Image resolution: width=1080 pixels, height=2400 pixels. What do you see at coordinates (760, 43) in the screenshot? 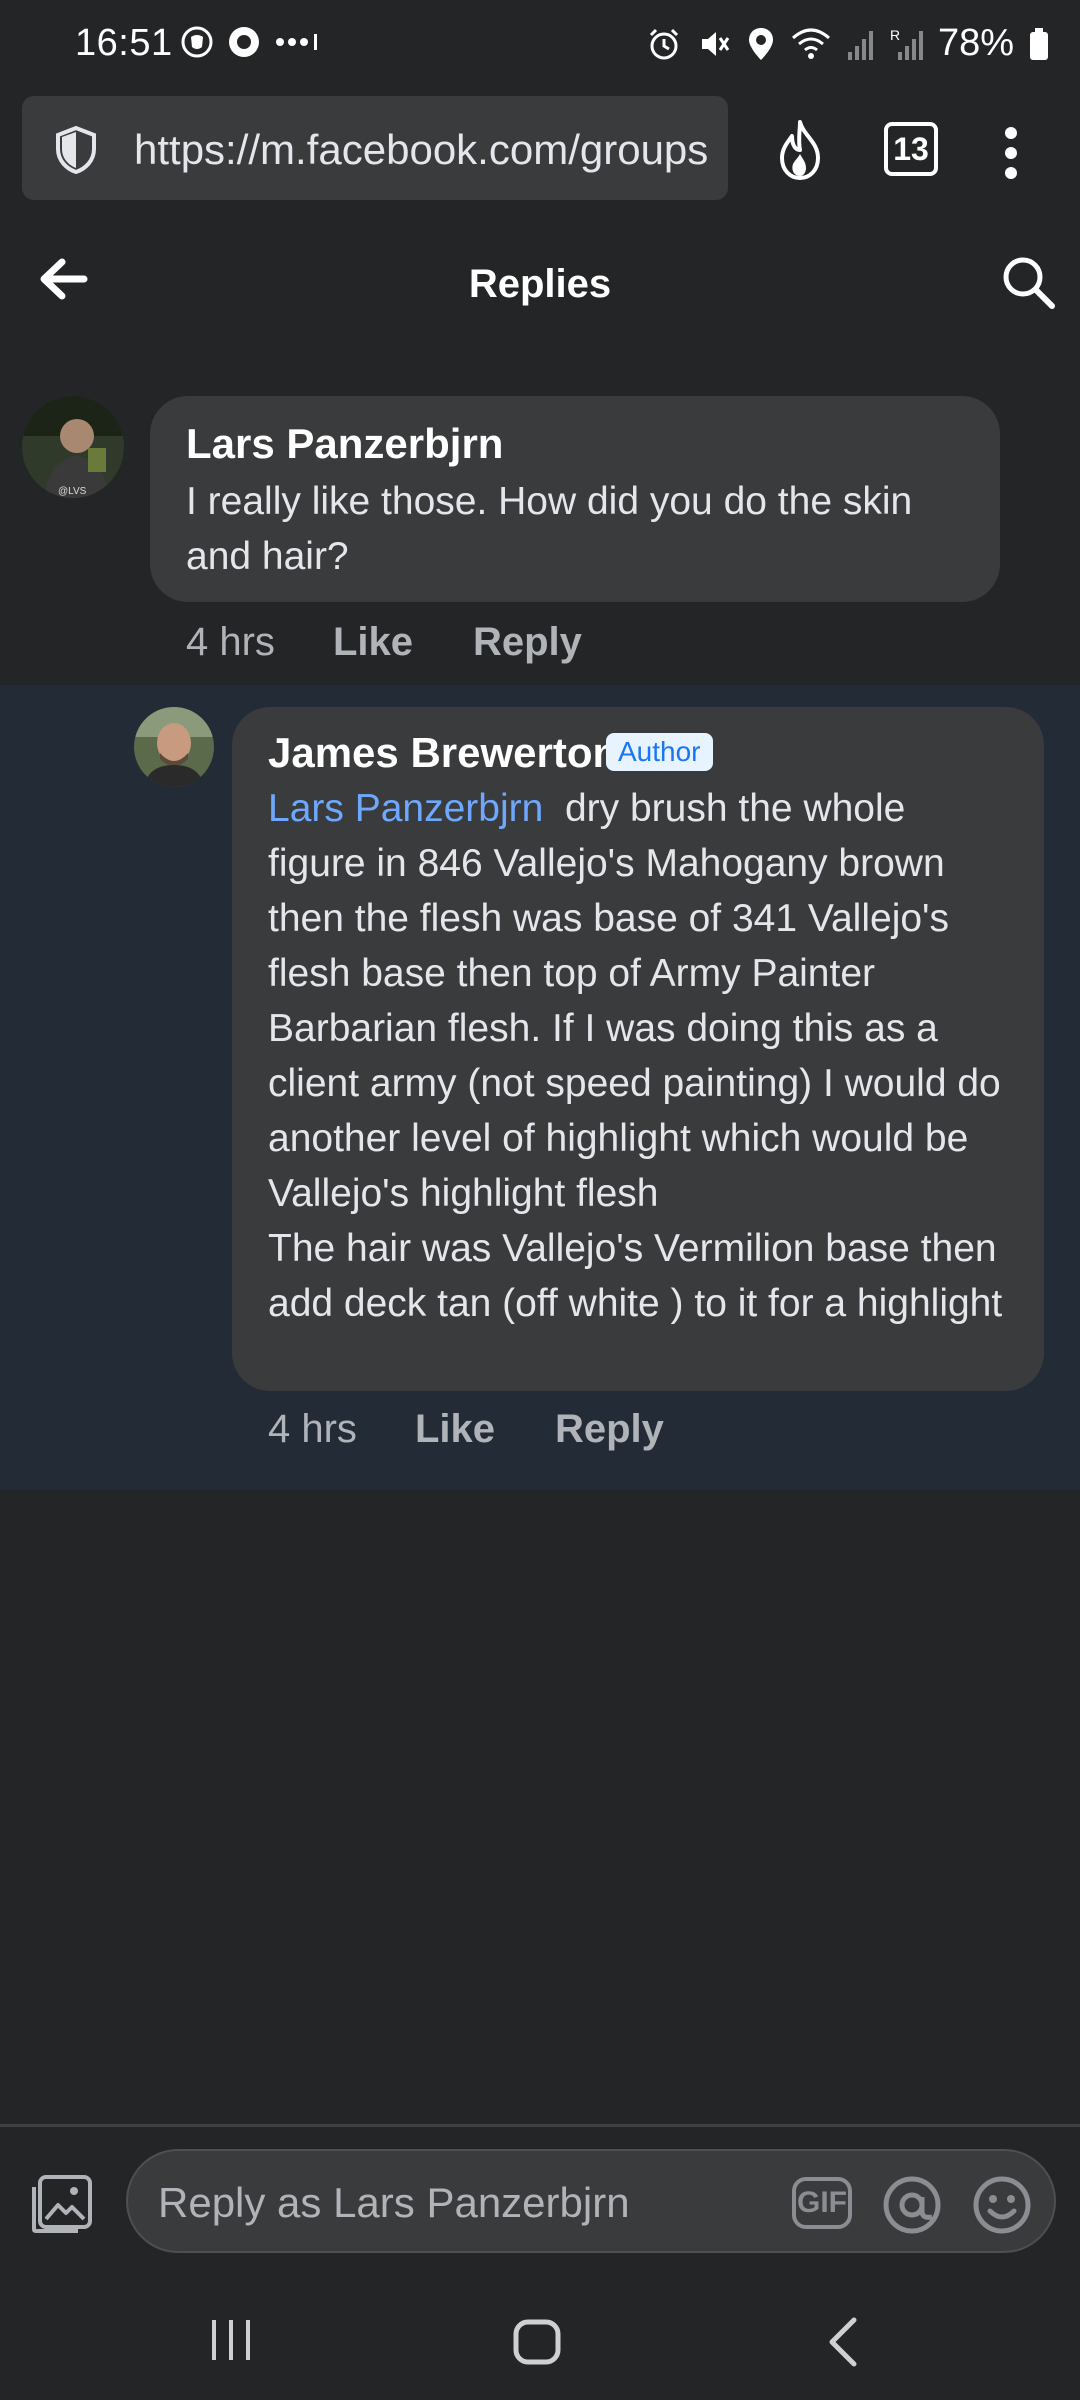
I see `location-icon` at bounding box center [760, 43].